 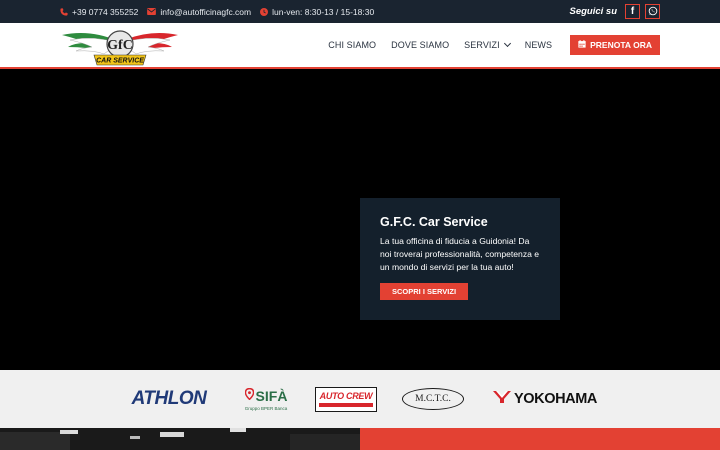 What do you see at coordinates (271, 396) in the screenshot?
I see `sifa-text: SIFÀ` at bounding box center [271, 396].